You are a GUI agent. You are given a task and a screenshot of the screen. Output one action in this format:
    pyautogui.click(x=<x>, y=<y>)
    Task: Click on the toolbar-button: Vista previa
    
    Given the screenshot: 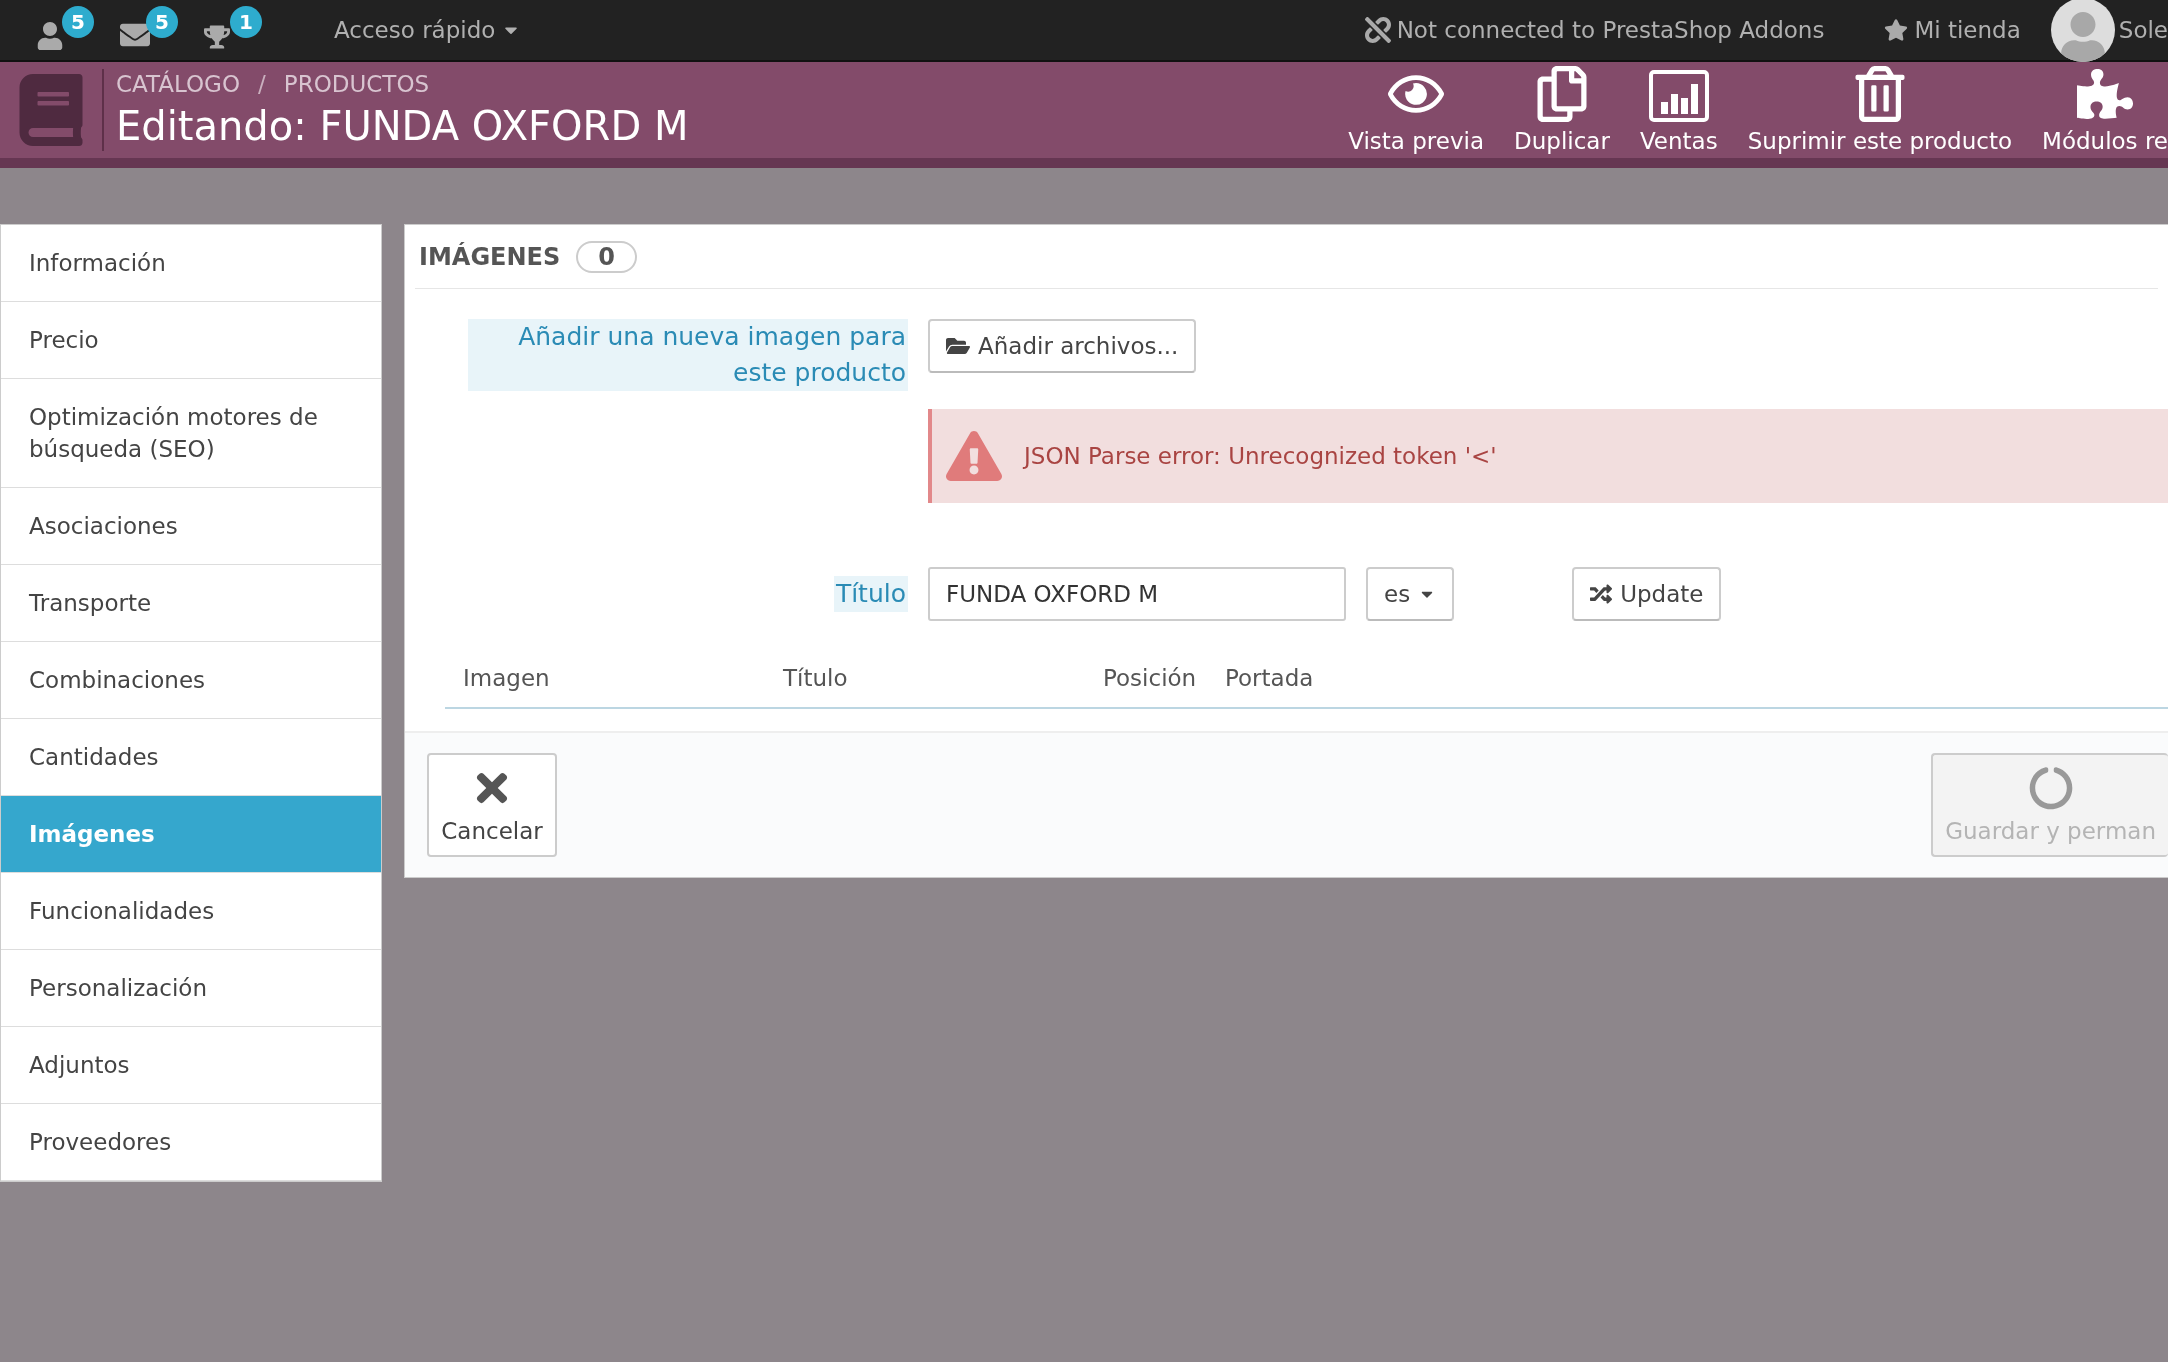 What is the action you would take?
    pyautogui.click(x=1416, y=110)
    